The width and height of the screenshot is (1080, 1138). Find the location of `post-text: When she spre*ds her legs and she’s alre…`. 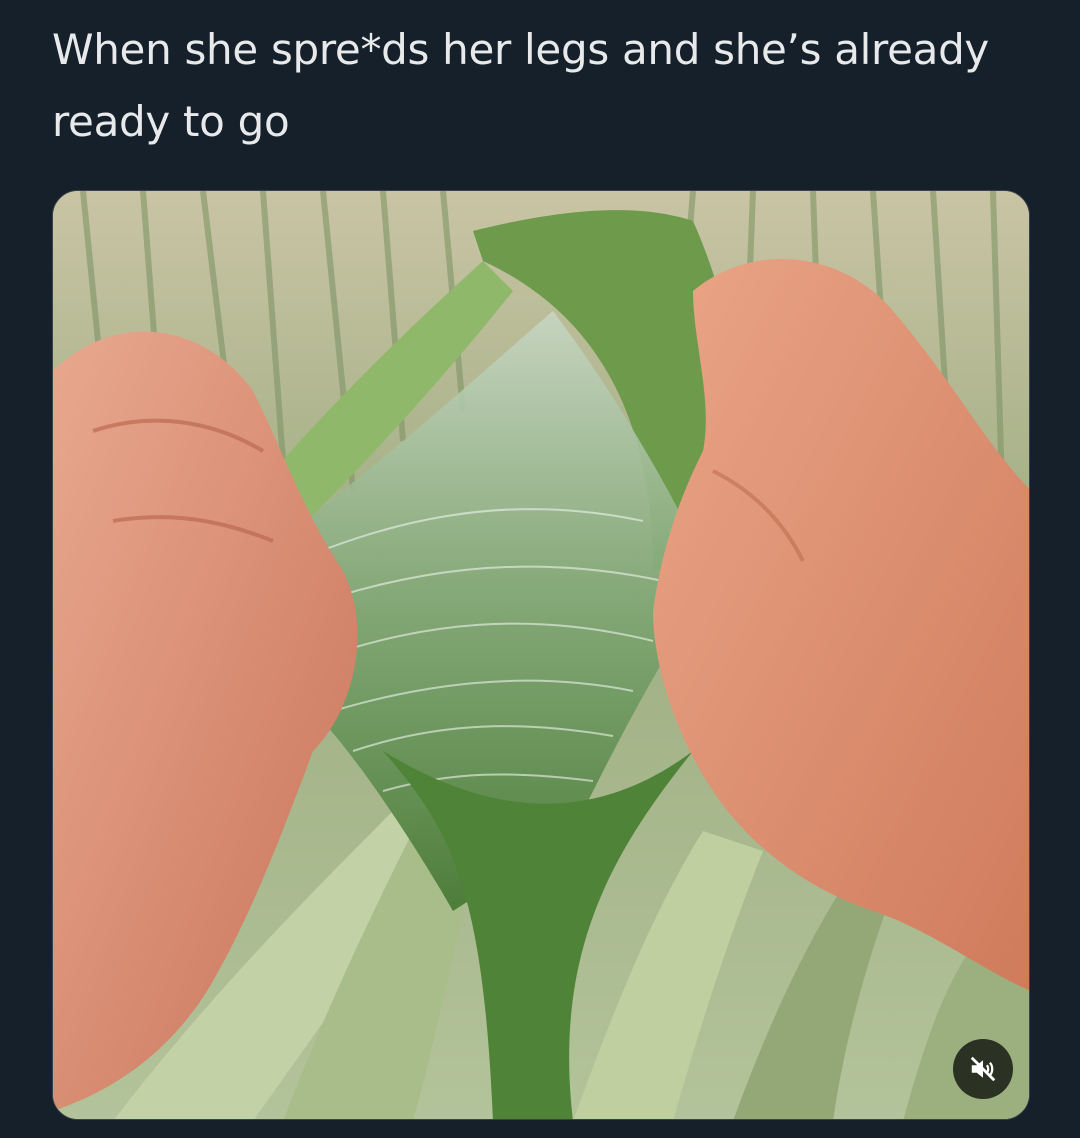

post-text: When she spre*ds her legs and she’s alre… is located at coordinates (527, 86).